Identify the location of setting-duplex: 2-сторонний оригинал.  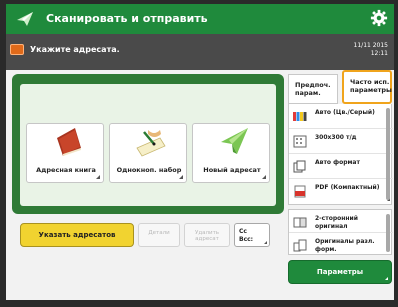
(341, 221).